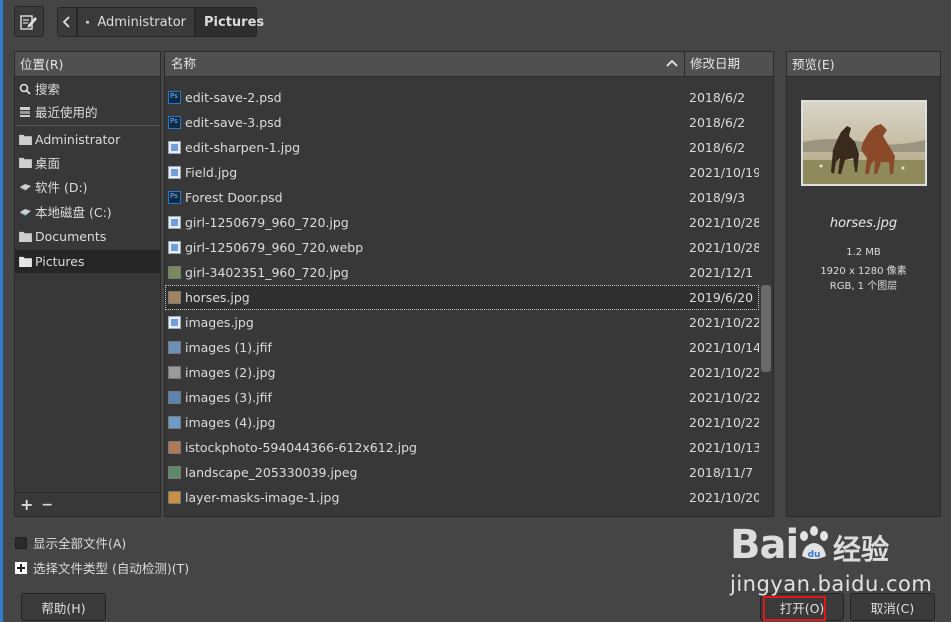 This screenshot has width=951, height=622. Describe the element at coordinates (724, 497) in the screenshot. I see `file-date: 2021/10/20` at that location.